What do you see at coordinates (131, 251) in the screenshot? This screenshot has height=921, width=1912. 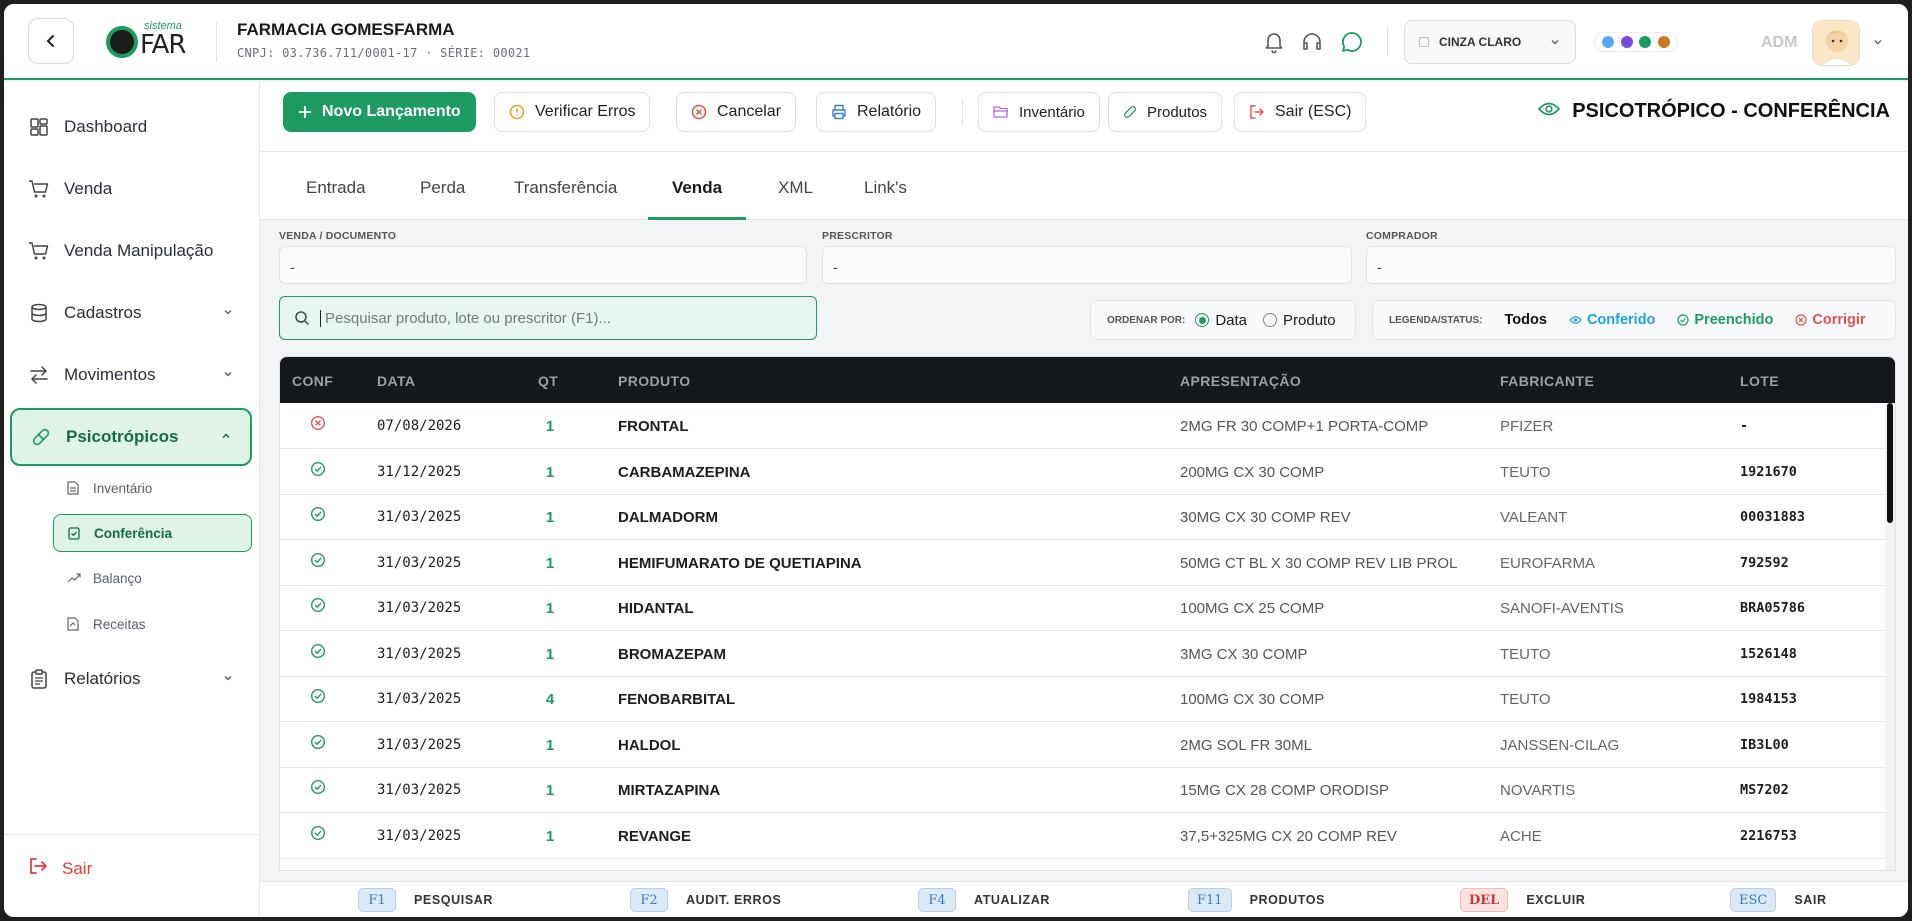 I see `sidebar-item-venda-manipulacao: Venda Manipulação` at bounding box center [131, 251].